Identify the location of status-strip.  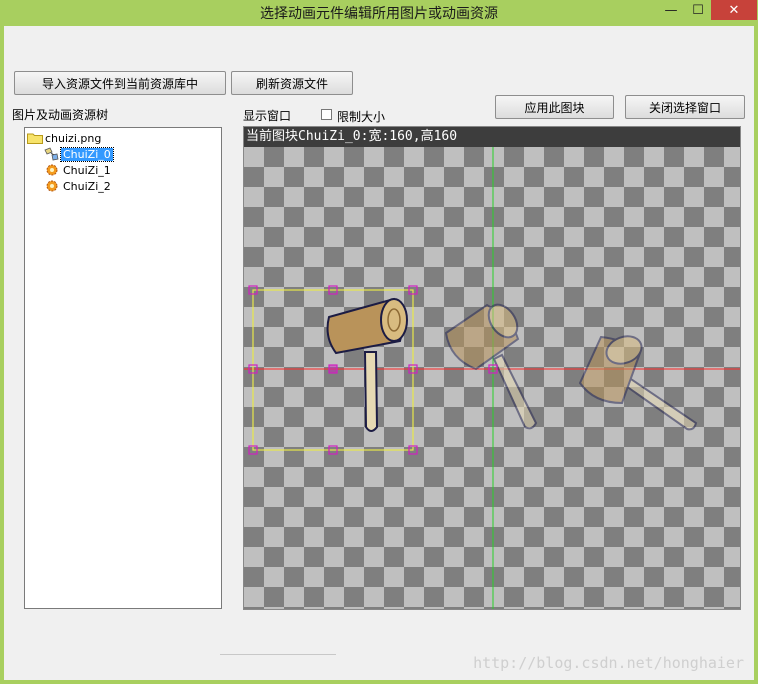
(278, 656).